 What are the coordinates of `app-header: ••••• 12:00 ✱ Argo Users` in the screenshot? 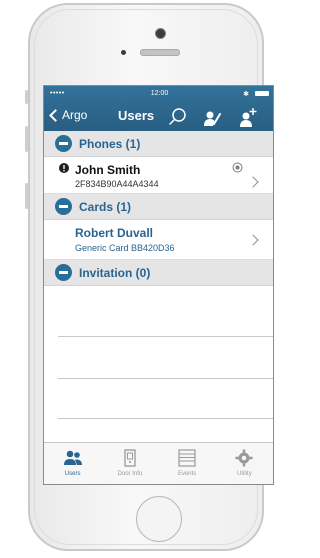 It's located at (158, 108).